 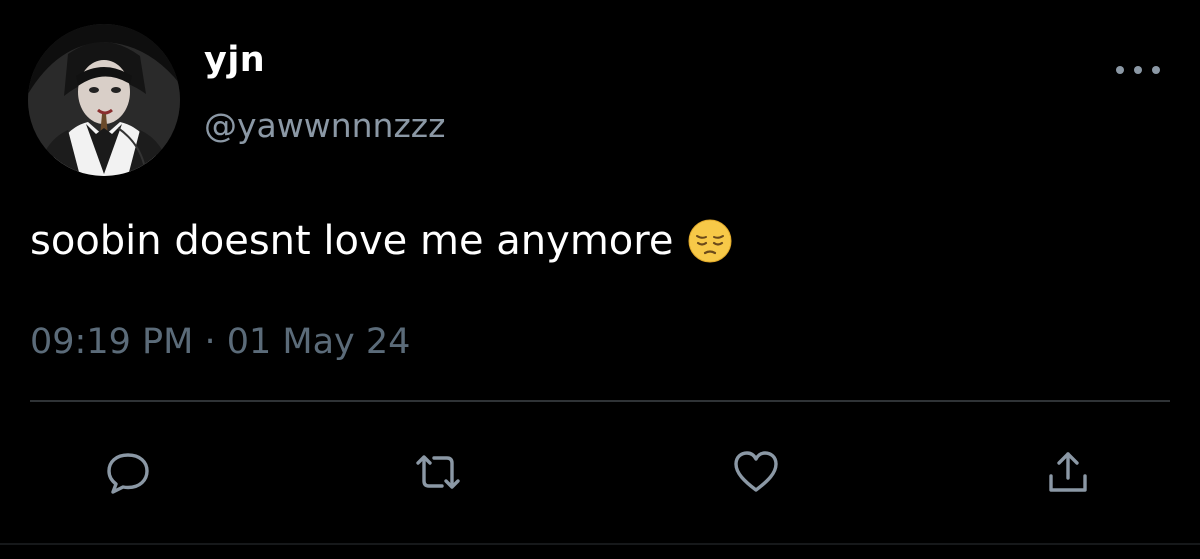 What do you see at coordinates (600, 401) in the screenshot?
I see `divider` at bounding box center [600, 401].